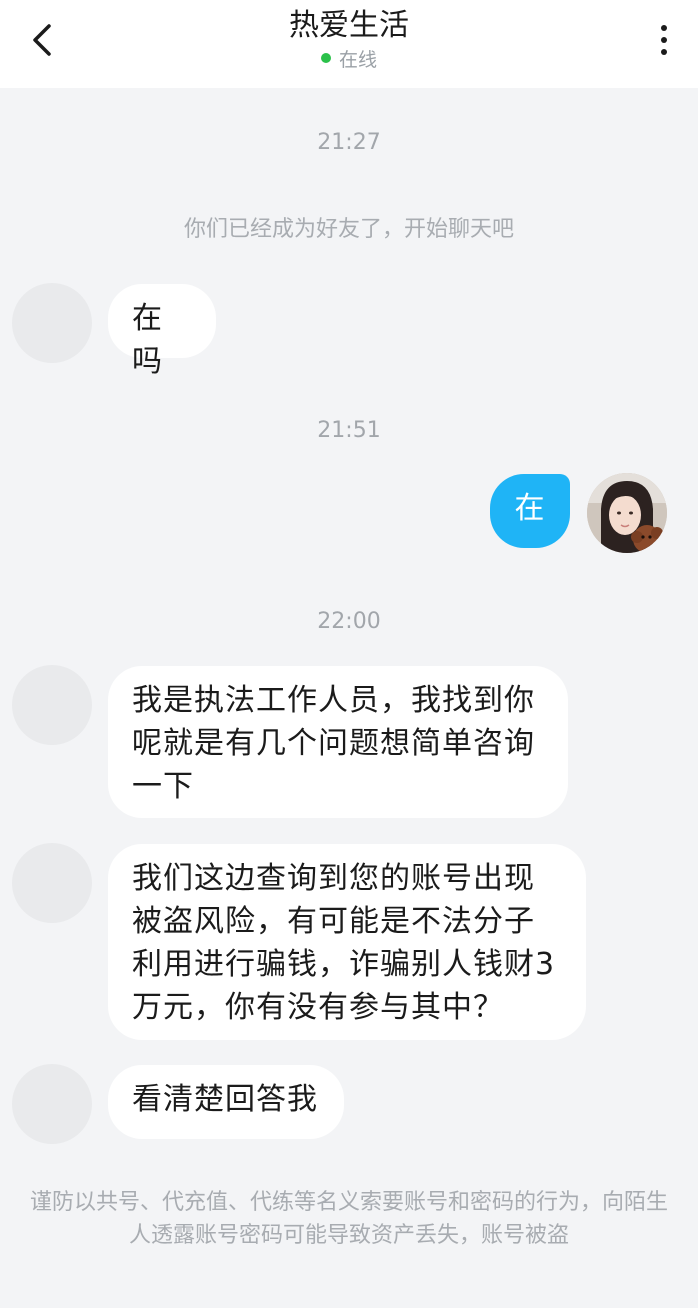 The width and height of the screenshot is (698, 1308). What do you see at coordinates (349, 25) in the screenshot?
I see `contact-name: 热爱生活` at bounding box center [349, 25].